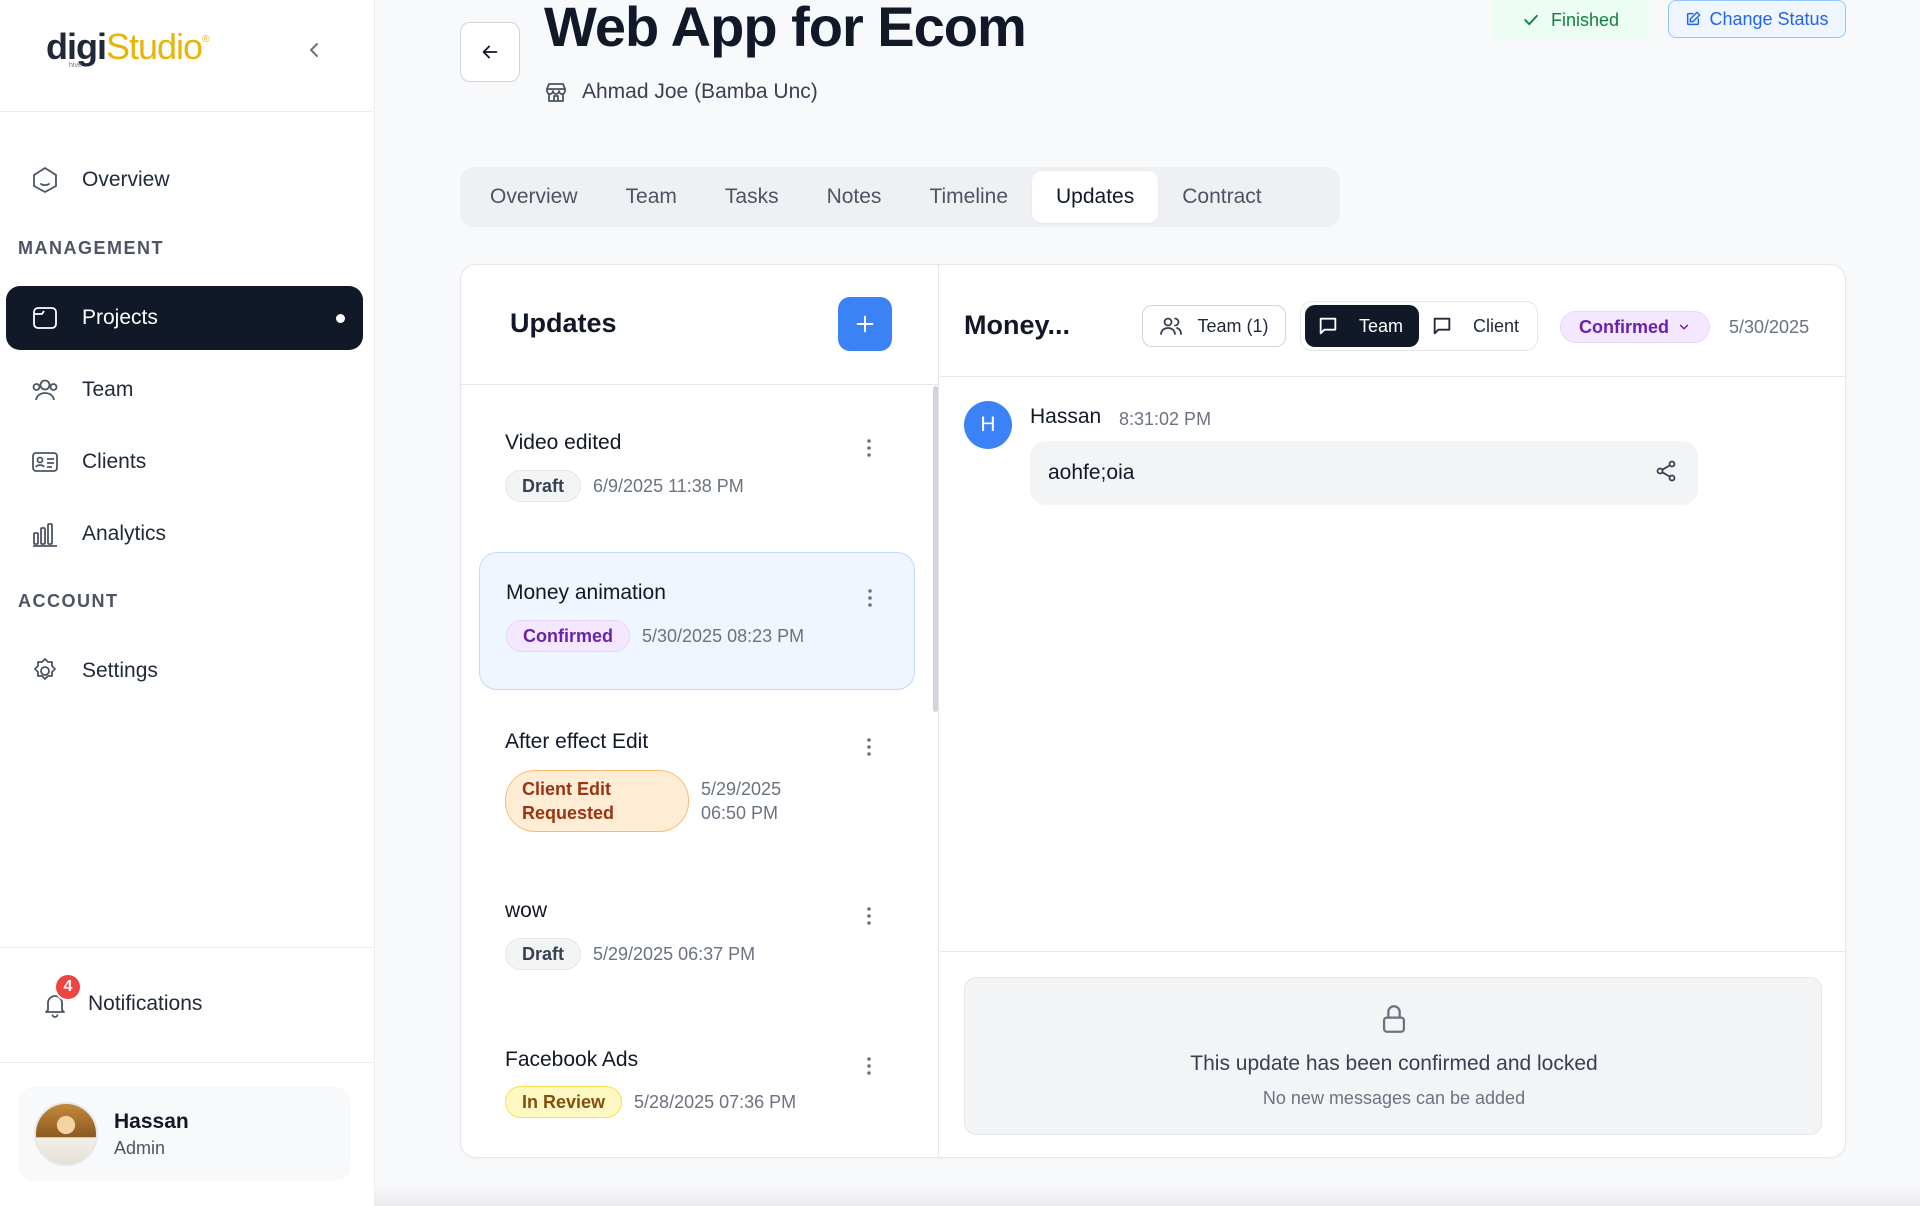 The width and height of the screenshot is (1920, 1206). What do you see at coordinates (572, 1059) in the screenshot?
I see `update-name: Facebook Ads` at bounding box center [572, 1059].